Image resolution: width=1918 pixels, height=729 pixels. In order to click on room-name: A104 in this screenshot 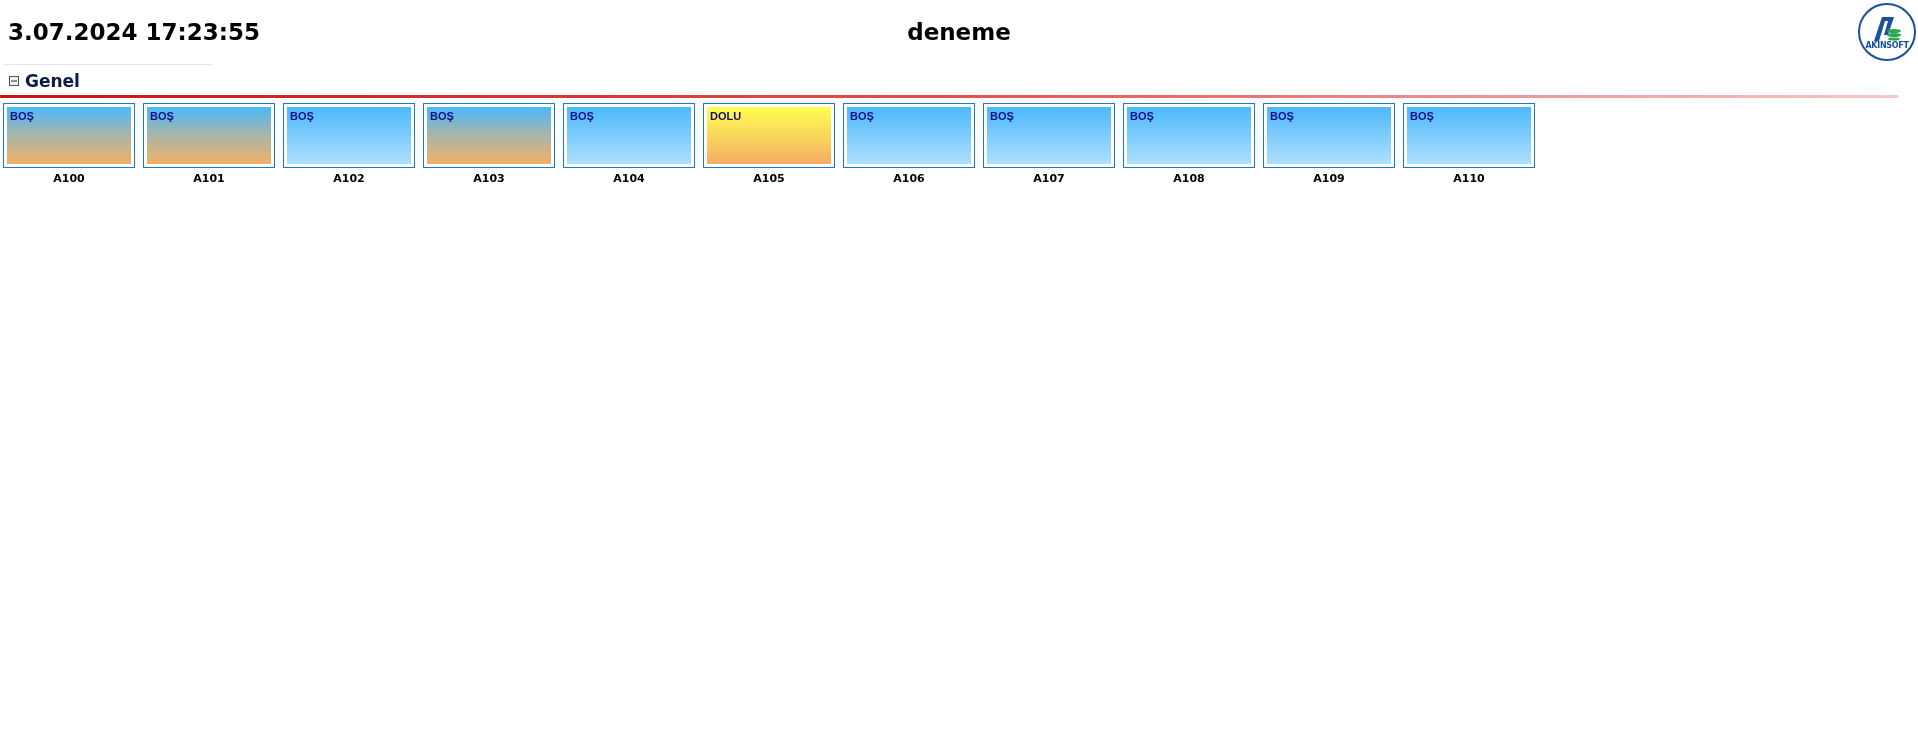, I will do `click(629, 178)`.